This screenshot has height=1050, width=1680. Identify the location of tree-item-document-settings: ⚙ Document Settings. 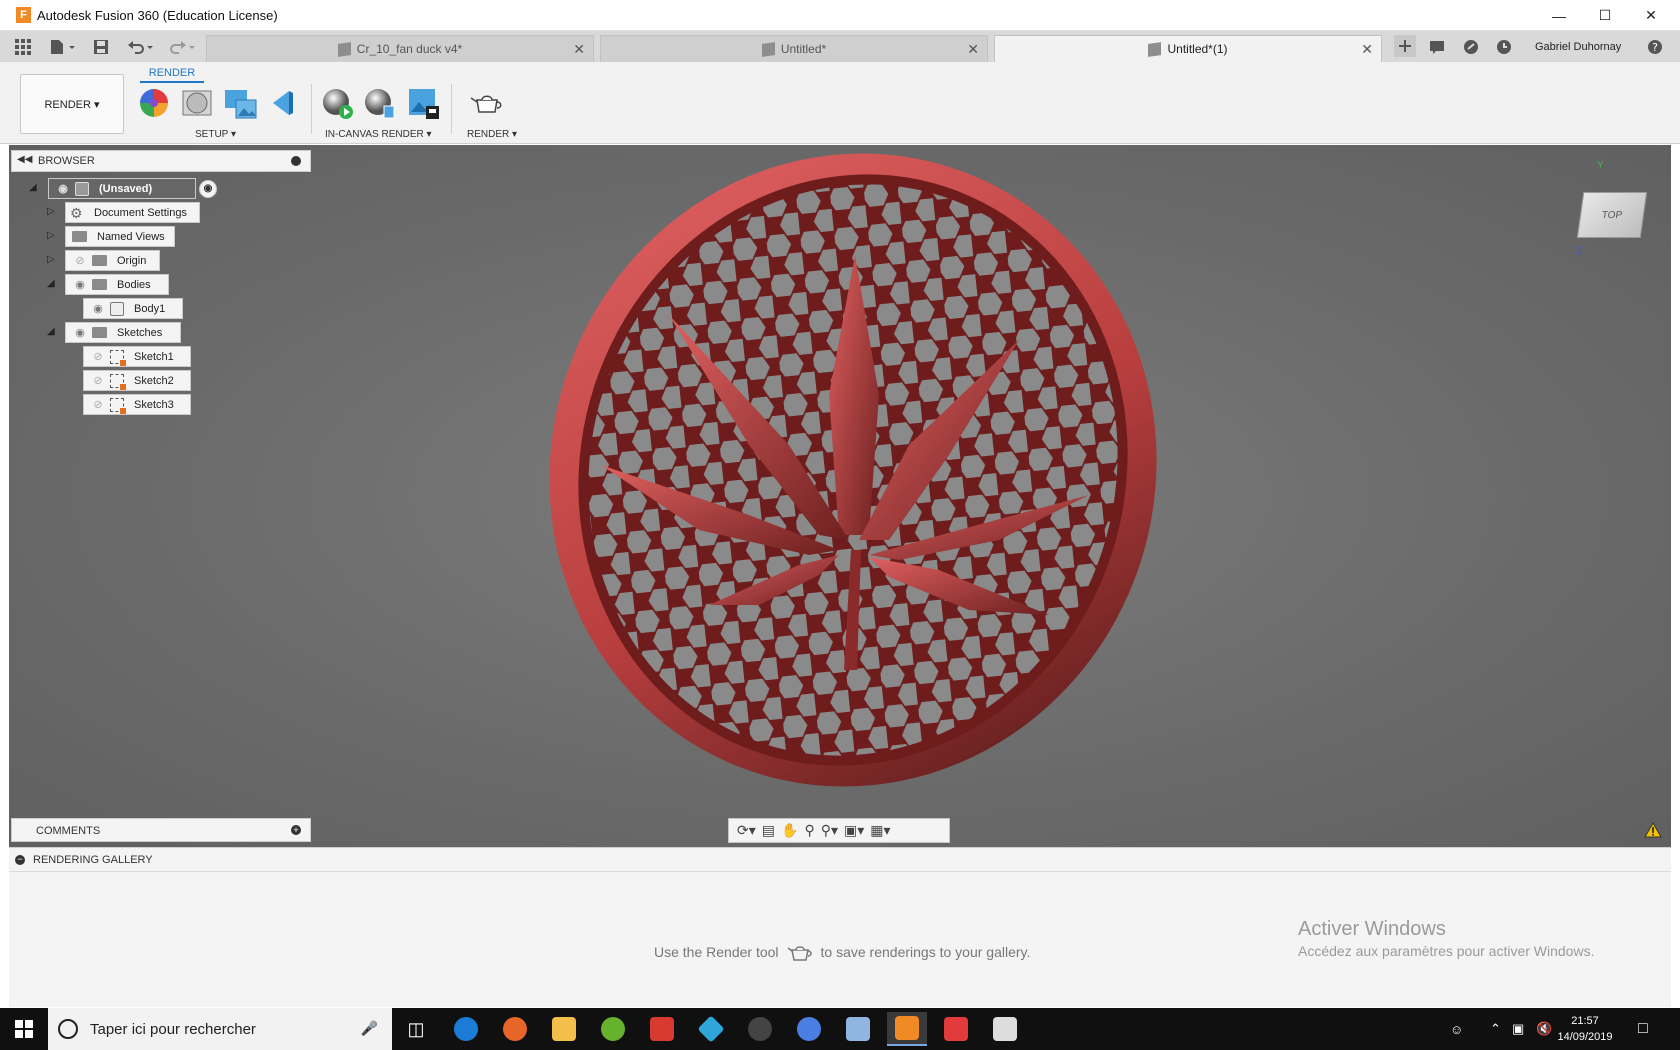
(132, 212).